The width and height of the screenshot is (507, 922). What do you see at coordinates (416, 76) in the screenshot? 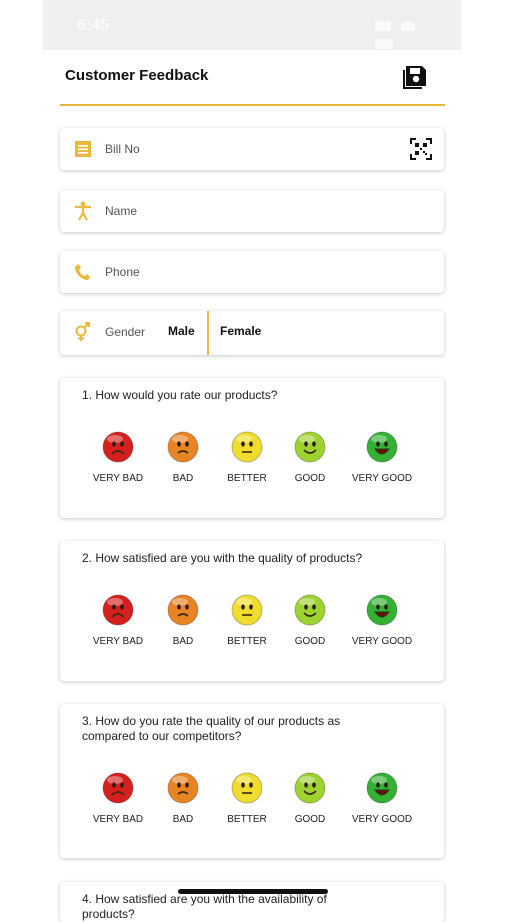
I see `save-icon` at bounding box center [416, 76].